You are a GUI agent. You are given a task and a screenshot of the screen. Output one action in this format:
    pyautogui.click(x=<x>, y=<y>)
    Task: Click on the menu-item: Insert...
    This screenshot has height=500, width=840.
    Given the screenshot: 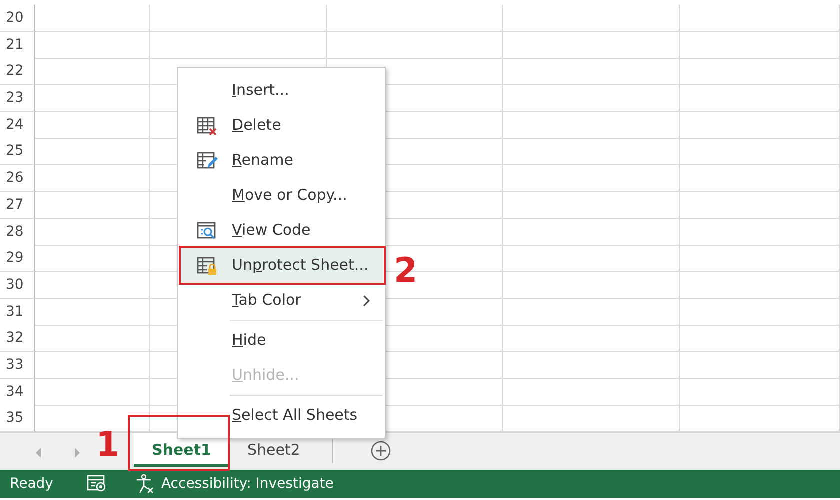 What is the action you would take?
    pyautogui.click(x=281, y=90)
    